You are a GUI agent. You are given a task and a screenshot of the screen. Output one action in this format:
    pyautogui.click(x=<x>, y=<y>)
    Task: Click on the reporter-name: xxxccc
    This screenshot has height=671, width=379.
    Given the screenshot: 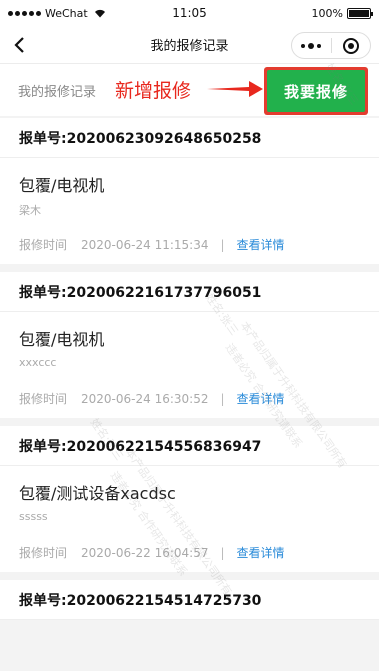 What is the action you would take?
    pyautogui.click(x=38, y=362)
    